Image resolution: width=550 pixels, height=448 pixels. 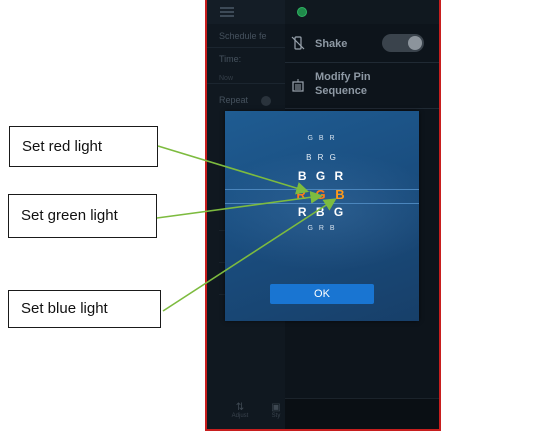 I want to click on nav-label-style: Sty, so click(x=276, y=416).